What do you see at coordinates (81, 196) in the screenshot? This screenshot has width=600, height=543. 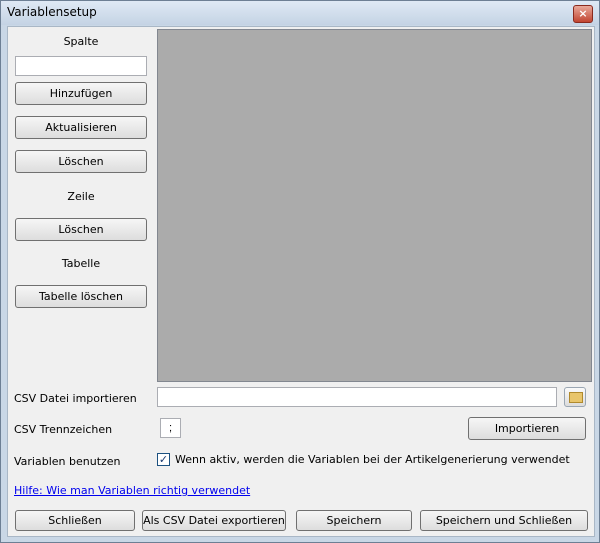 I see `zeile-label: Zeile` at bounding box center [81, 196].